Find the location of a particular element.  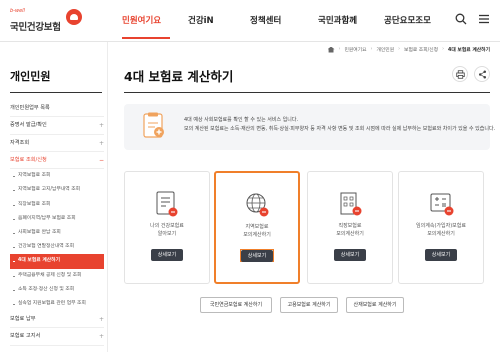

card-label-line: 임의계속(가입자)보험료 is located at coordinates (441, 226).